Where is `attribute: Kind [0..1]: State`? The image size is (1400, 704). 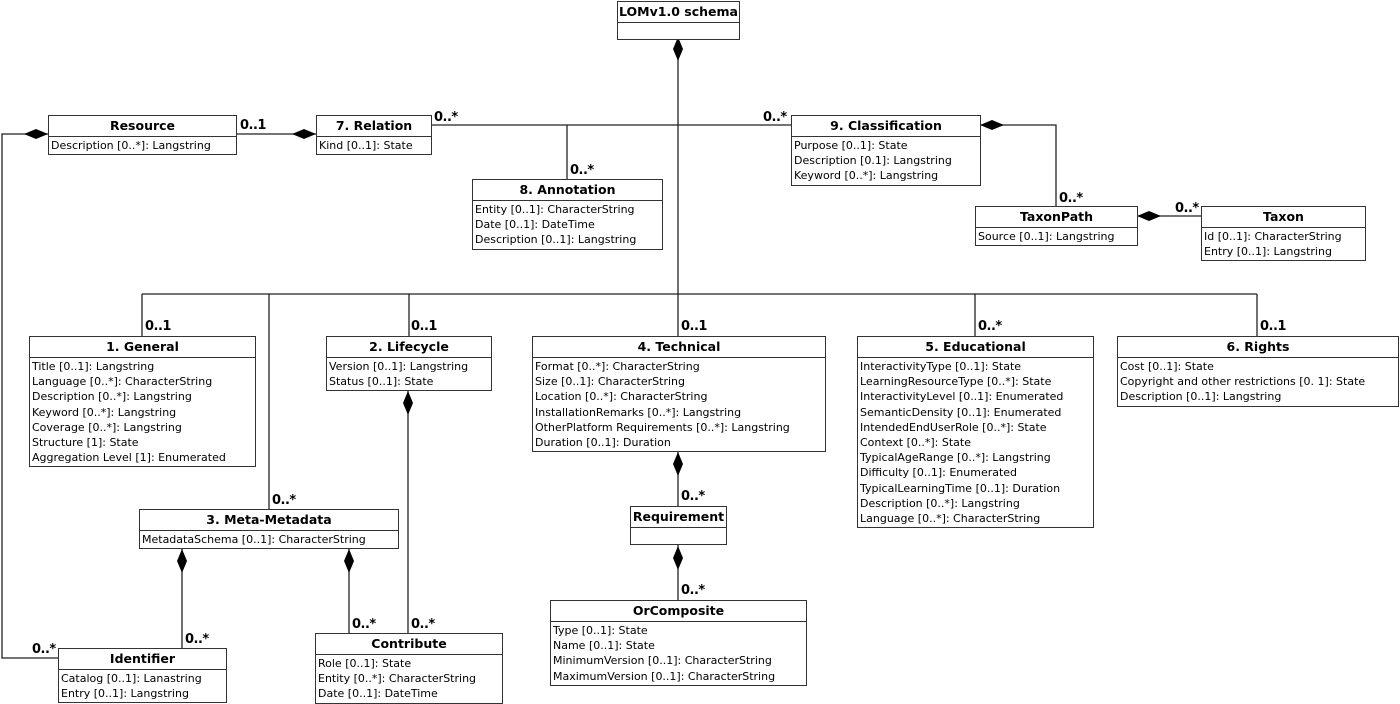
attribute: Kind [0..1]: State is located at coordinates (366, 145).